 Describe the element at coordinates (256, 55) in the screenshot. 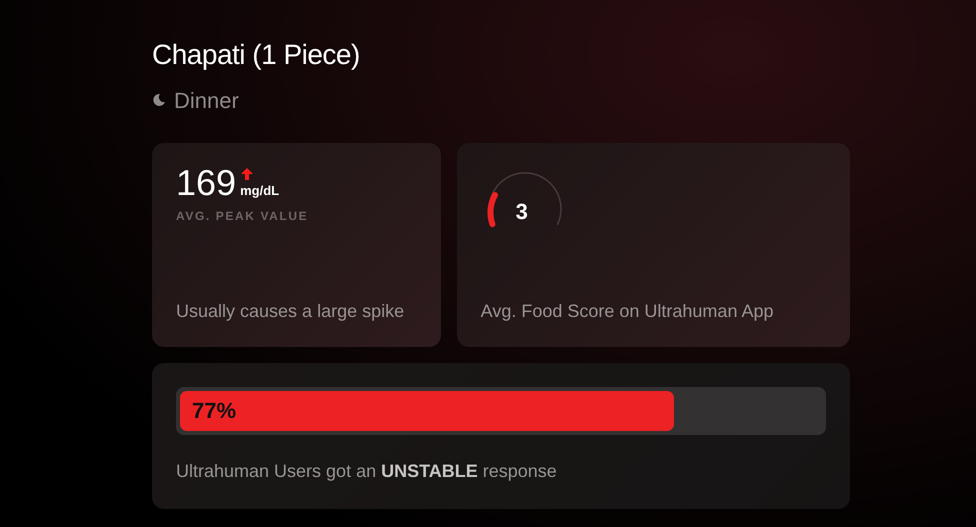

I see `food-title: Chapati (1 Piece)` at that location.